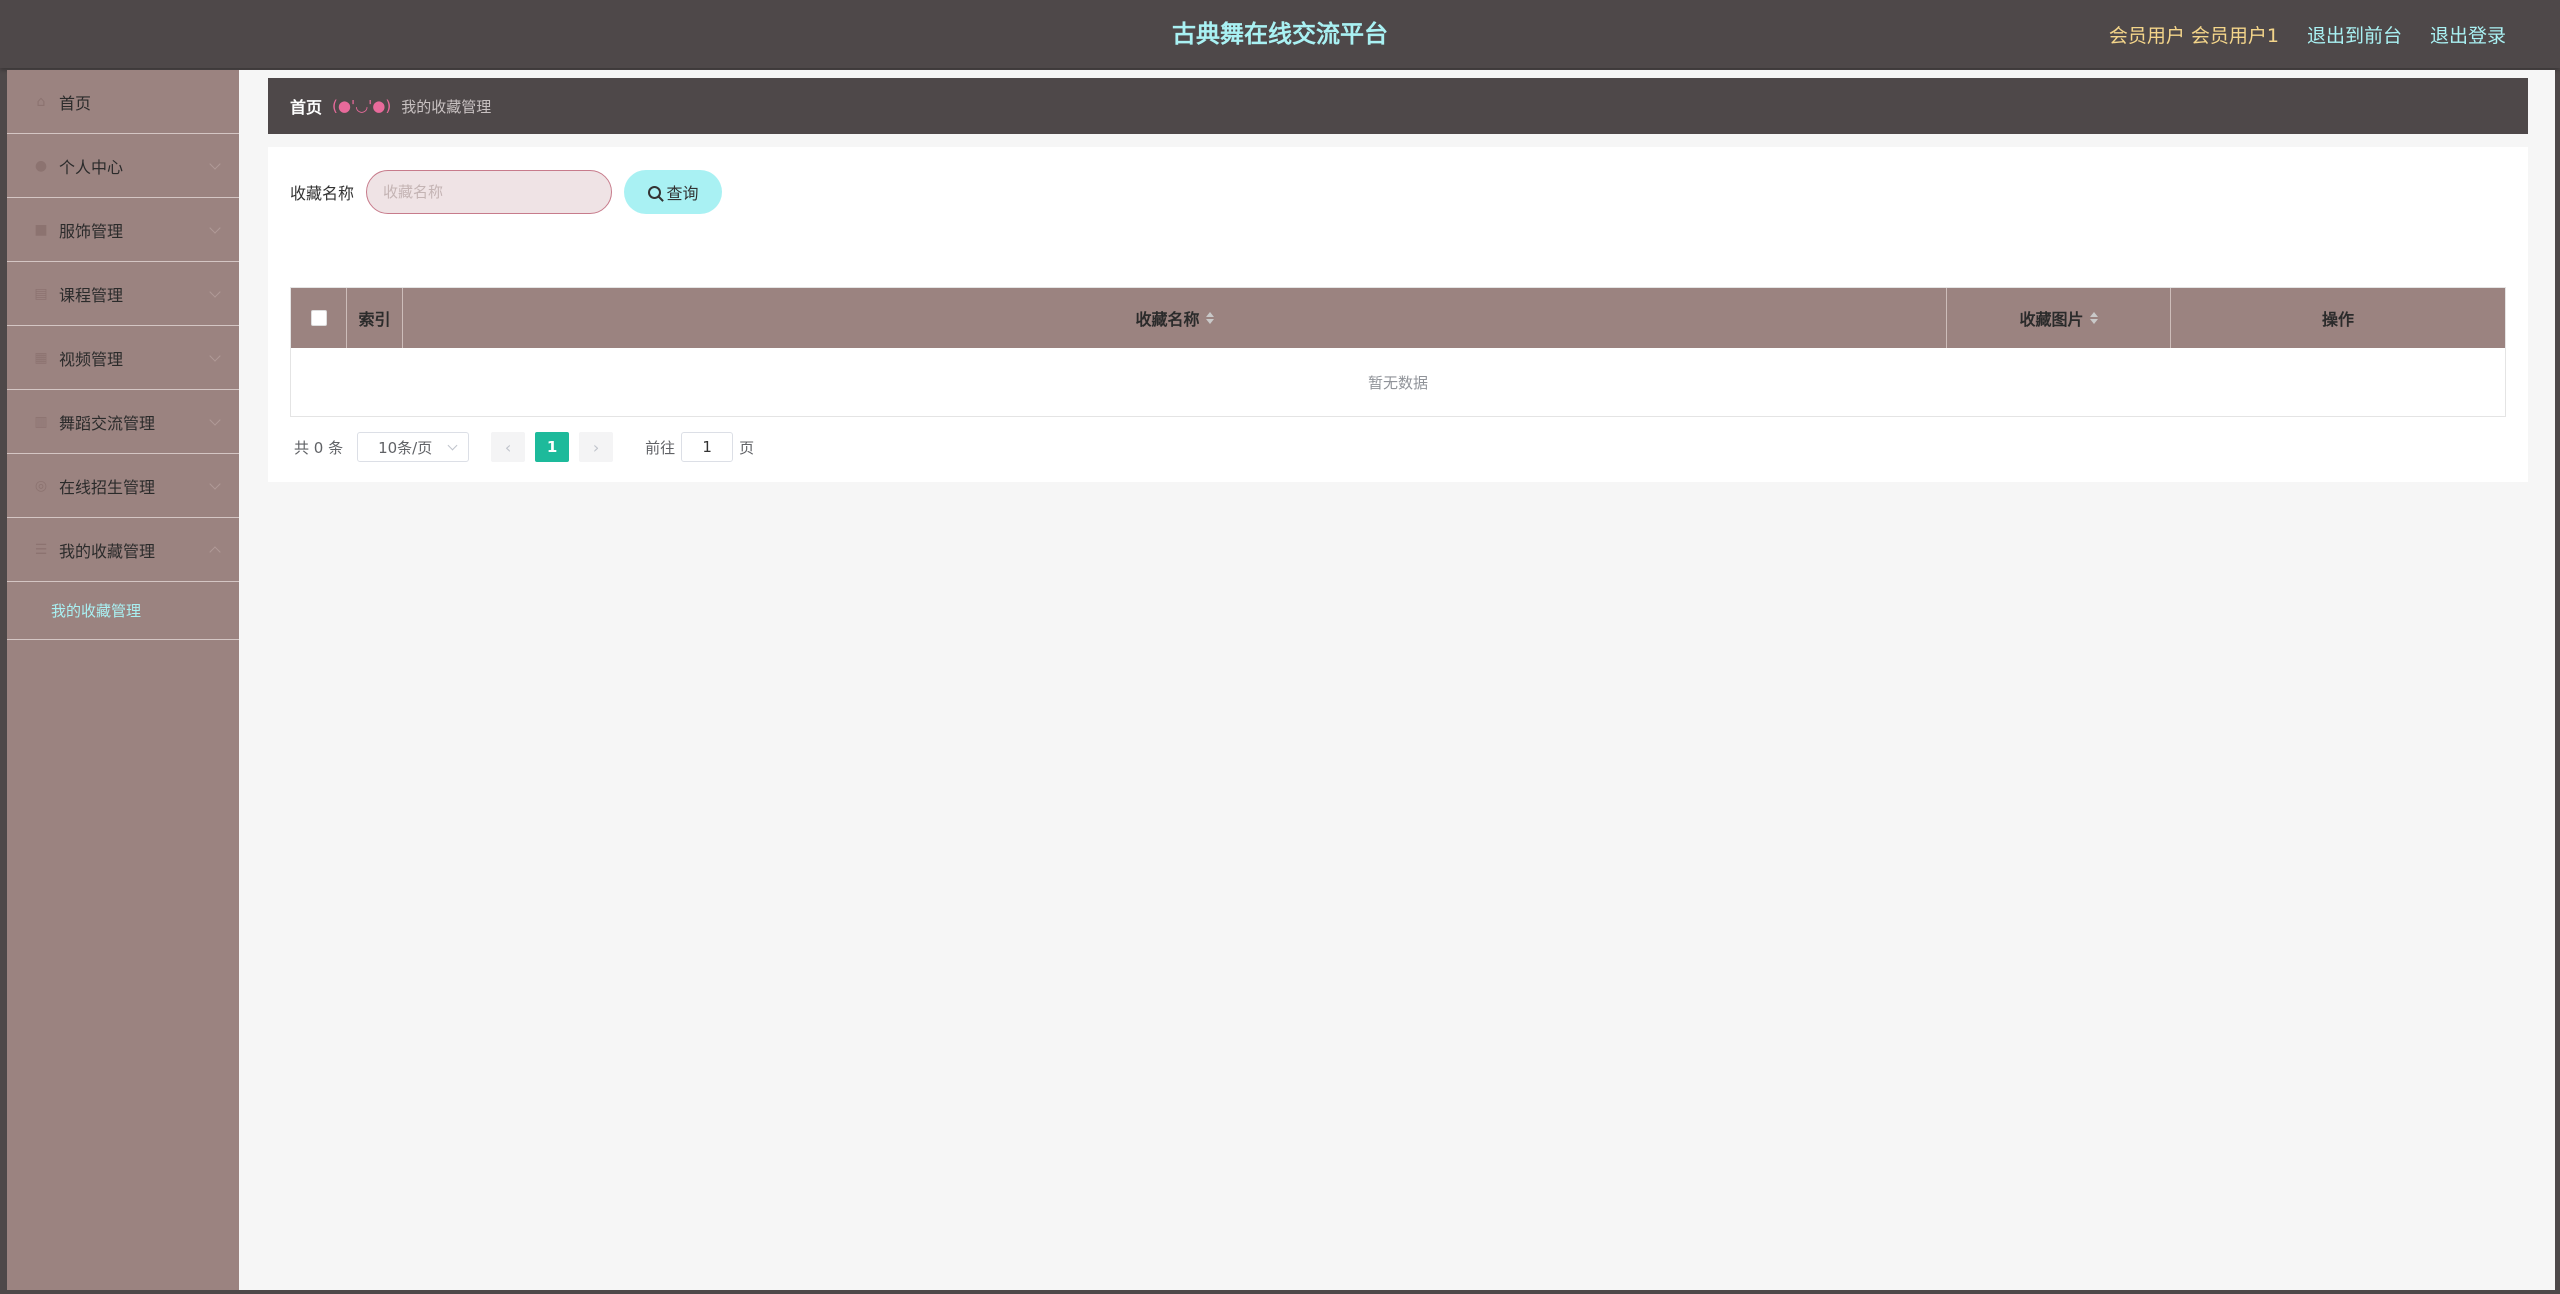  Describe the element at coordinates (1397, 382) in the screenshot. I see `table-empty-text: 暂无数据` at that location.